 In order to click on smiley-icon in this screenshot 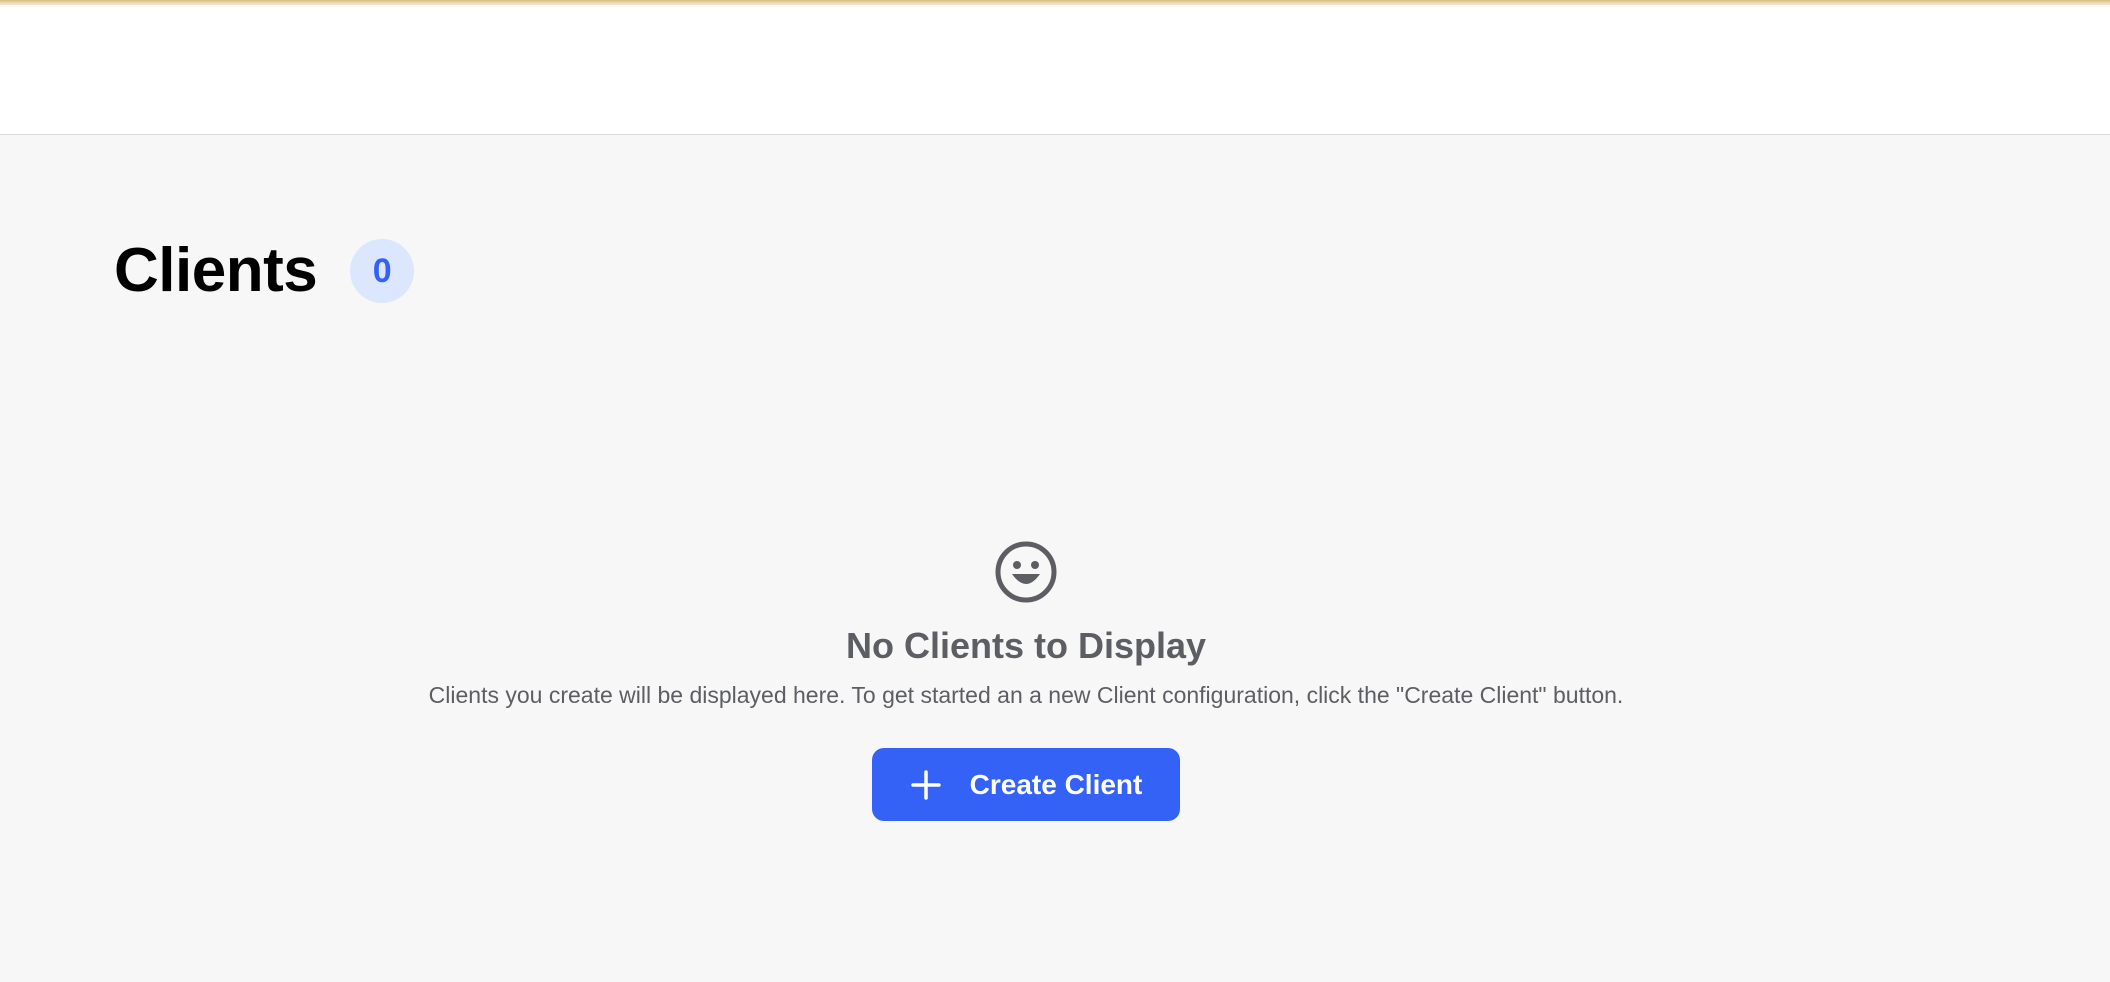, I will do `click(1026, 572)`.